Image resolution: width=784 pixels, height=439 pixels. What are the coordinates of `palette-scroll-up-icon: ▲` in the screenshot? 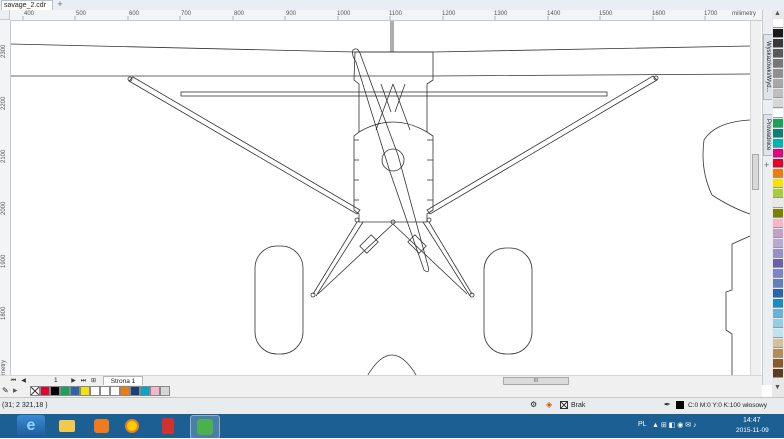 It's located at (777, 13).